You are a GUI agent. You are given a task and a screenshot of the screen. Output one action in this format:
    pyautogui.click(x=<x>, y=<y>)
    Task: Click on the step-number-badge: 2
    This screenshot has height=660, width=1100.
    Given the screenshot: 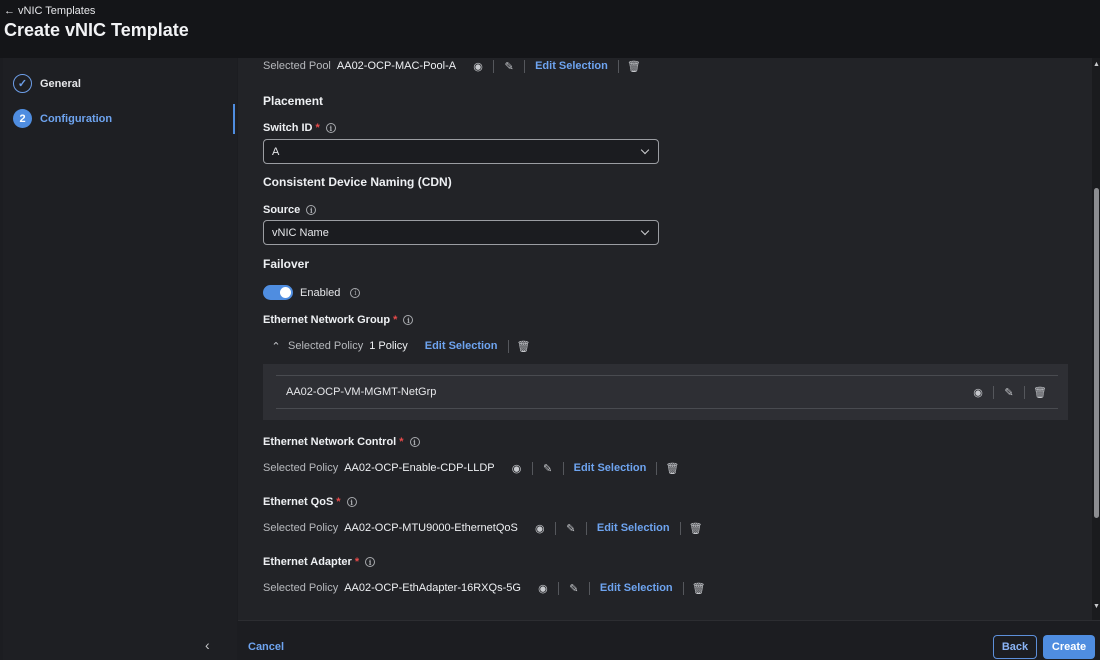 What is the action you would take?
    pyautogui.click(x=22, y=118)
    